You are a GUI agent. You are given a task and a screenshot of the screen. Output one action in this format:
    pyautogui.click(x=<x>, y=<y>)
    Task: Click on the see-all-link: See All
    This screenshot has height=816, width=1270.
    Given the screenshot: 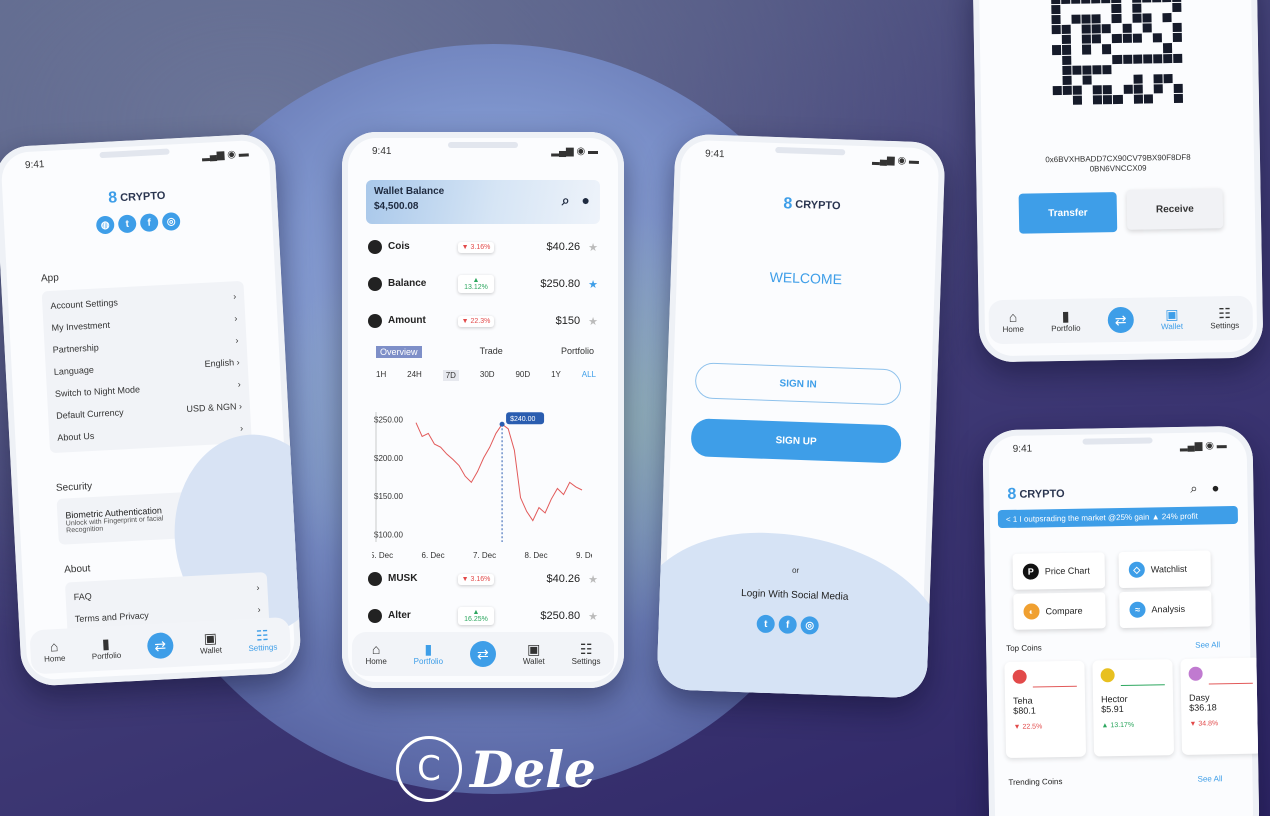 What is the action you would take?
    pyautogui.click(x=1207, y=644)
    